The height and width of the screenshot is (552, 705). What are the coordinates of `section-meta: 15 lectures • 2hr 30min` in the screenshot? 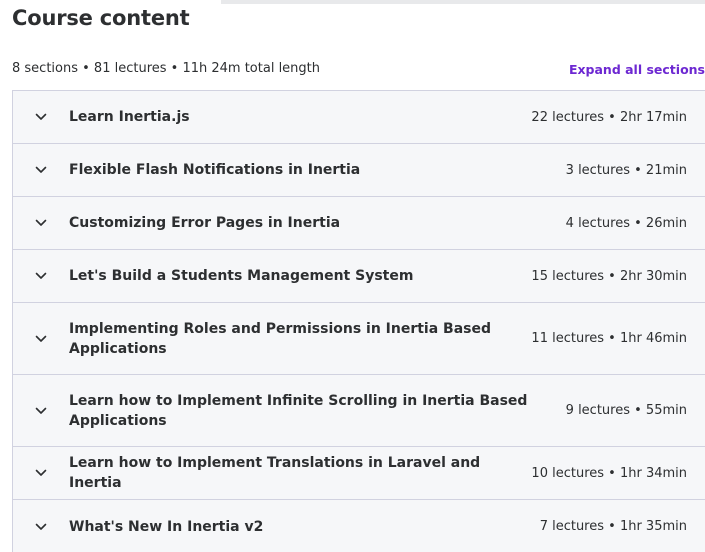 It's located at (609, 276).